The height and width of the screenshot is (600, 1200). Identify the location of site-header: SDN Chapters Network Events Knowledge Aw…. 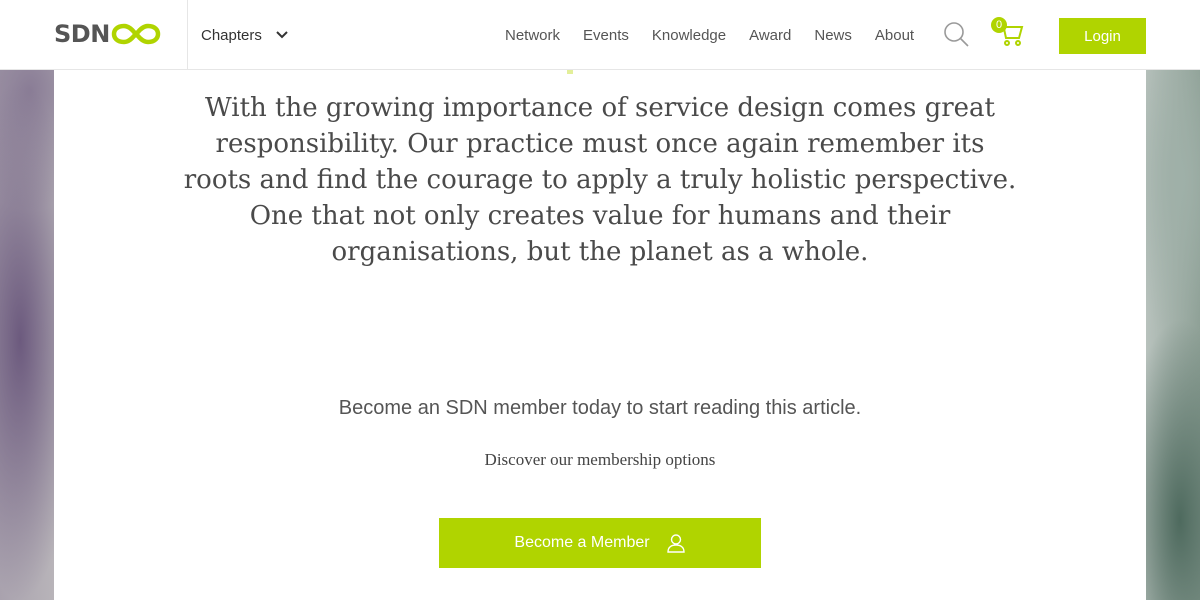
(600, 35).